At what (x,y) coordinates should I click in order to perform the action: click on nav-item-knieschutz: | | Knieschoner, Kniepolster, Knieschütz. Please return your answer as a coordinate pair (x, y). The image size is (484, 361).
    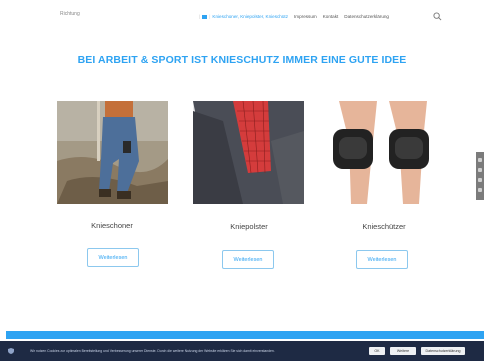
    Looking at the image, I should click on (243, 16).